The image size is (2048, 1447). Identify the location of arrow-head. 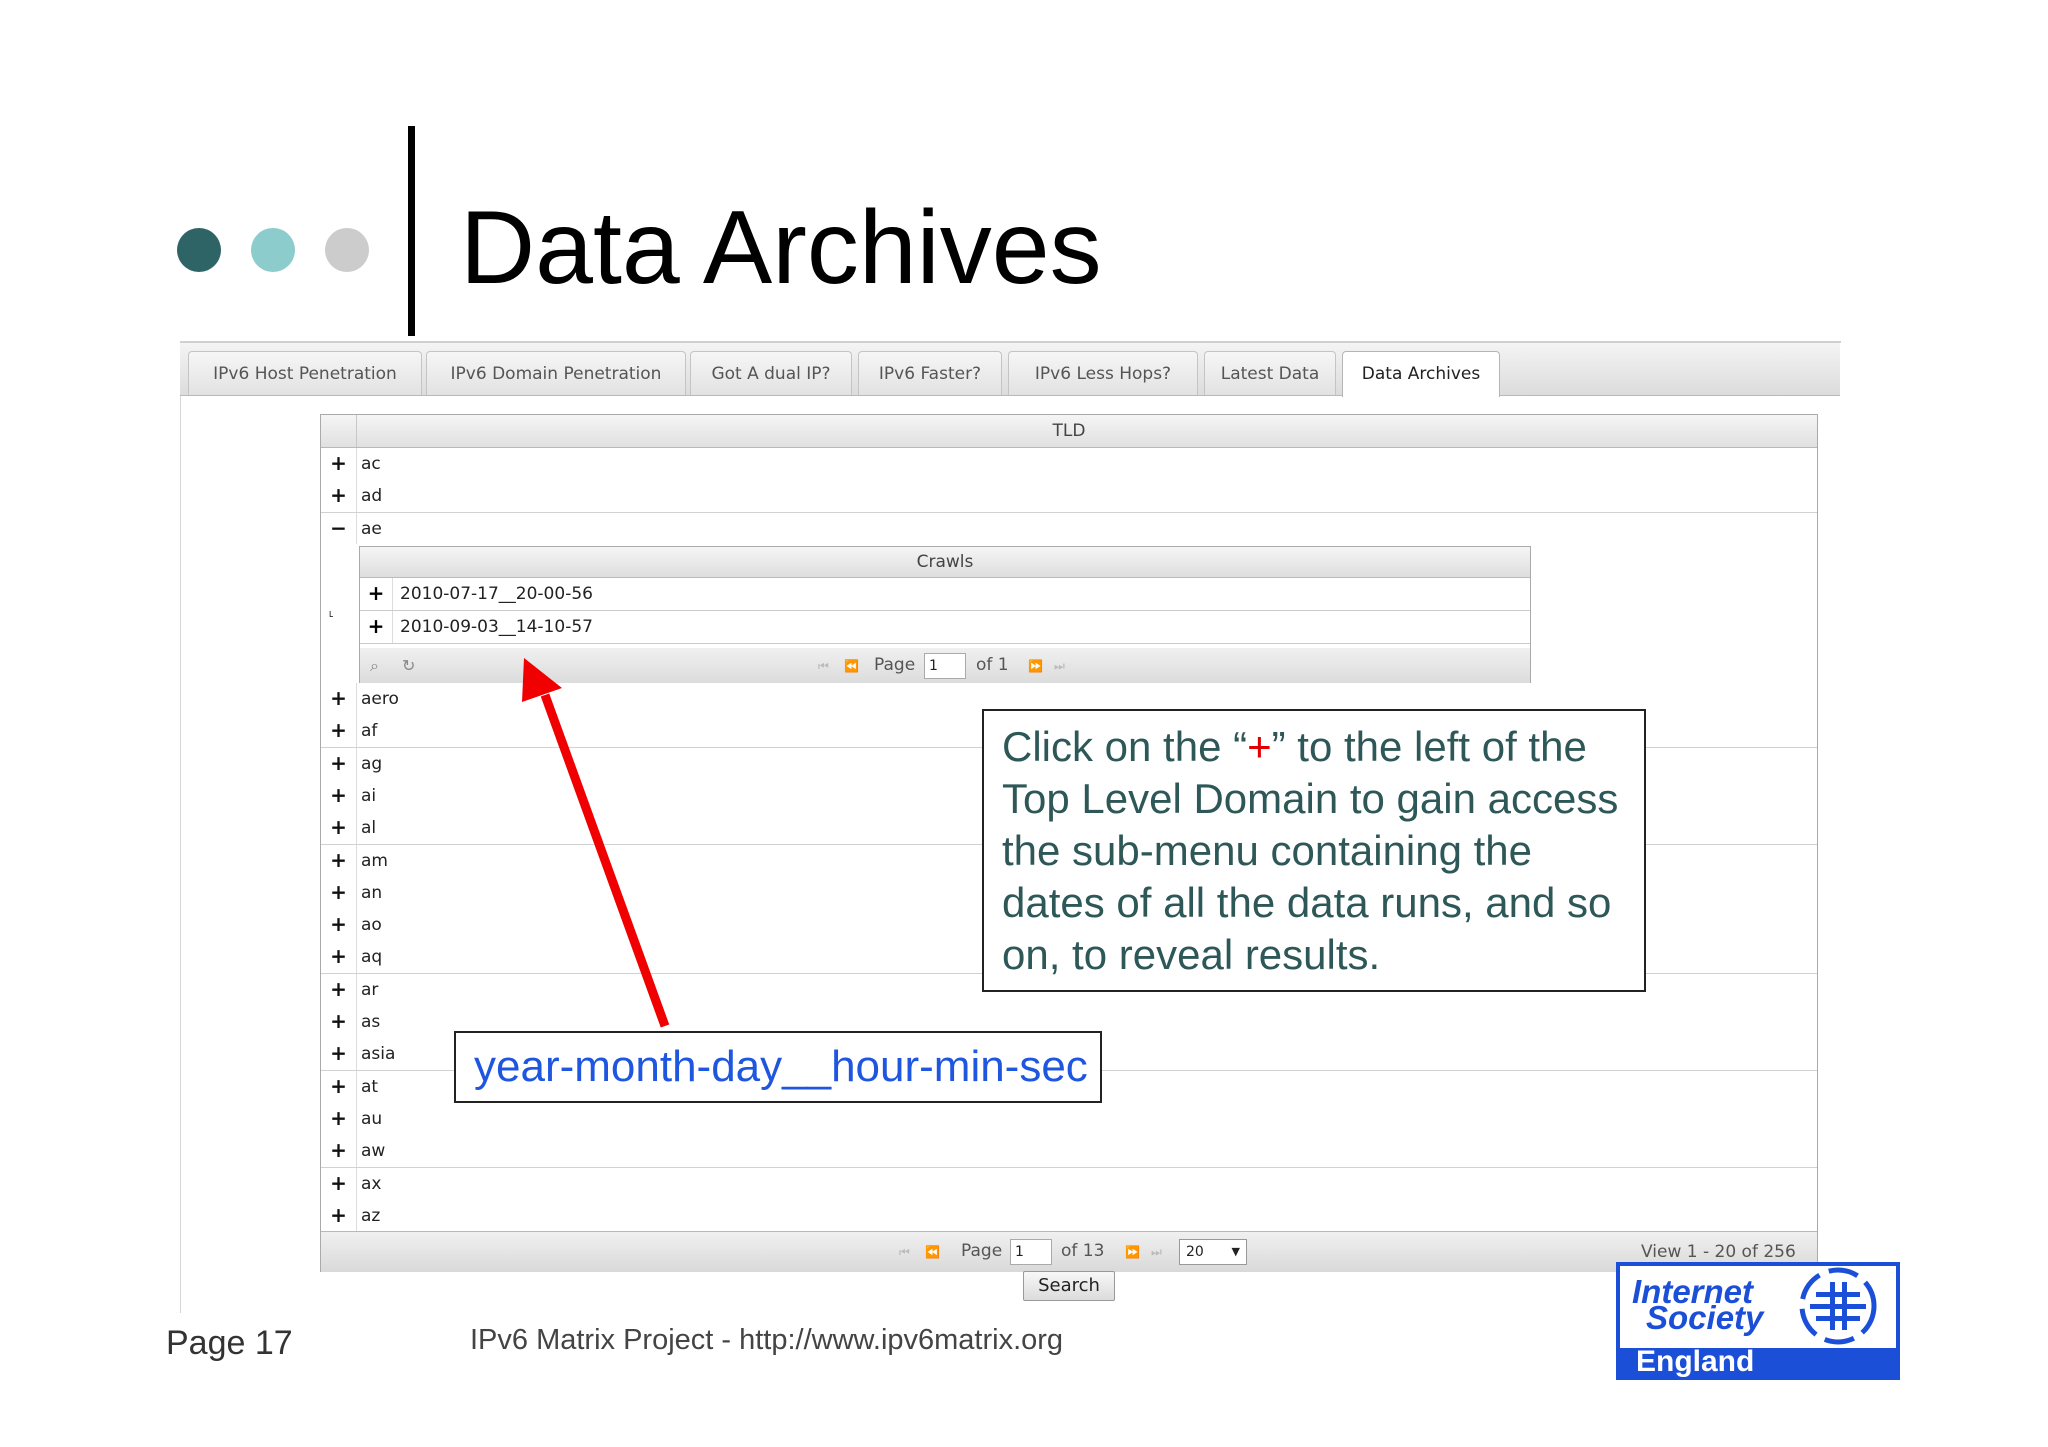
(542, 680).